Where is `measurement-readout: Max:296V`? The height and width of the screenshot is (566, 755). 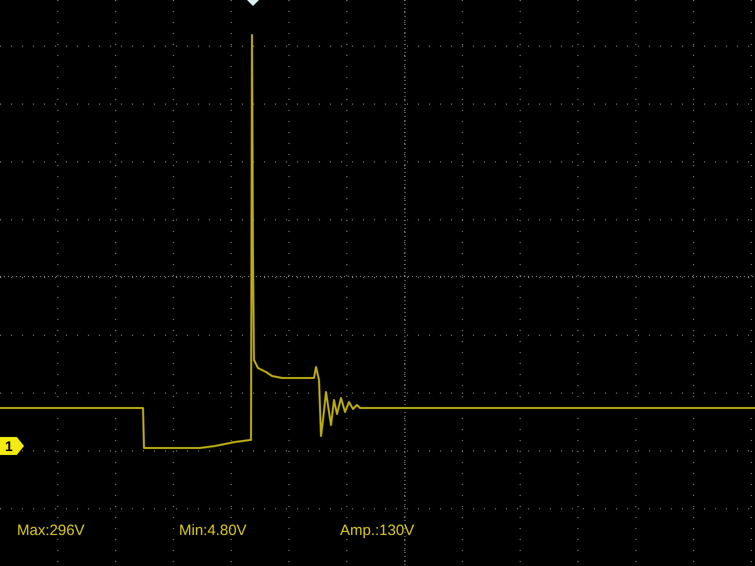 measurement-readout: Max:296V is located at coordinates (51, 530).